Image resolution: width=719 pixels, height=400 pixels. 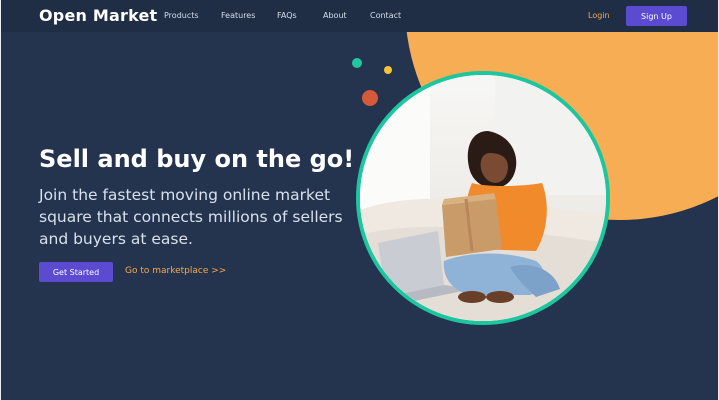 I want to click on nav-link-contact: Contact, so click(x=385, y=15).